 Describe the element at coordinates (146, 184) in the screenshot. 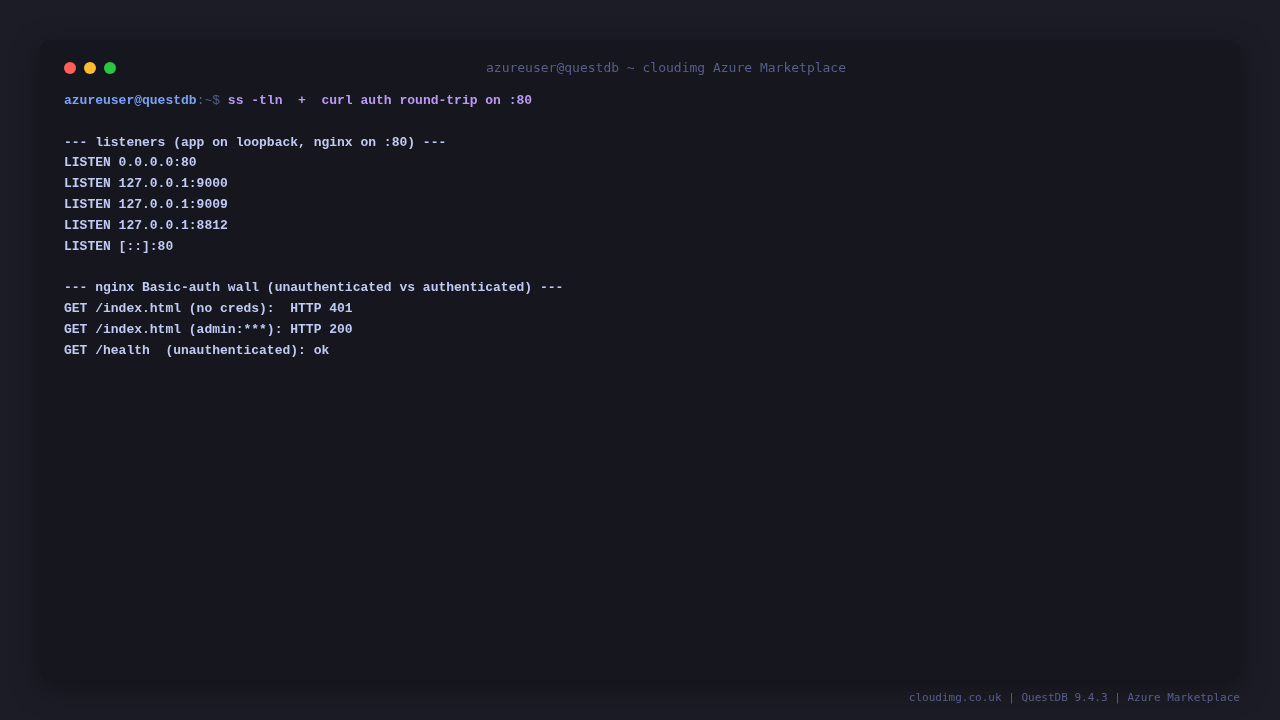

I see `output-line: LISTEN 127.0.0.1:9000` at that location.